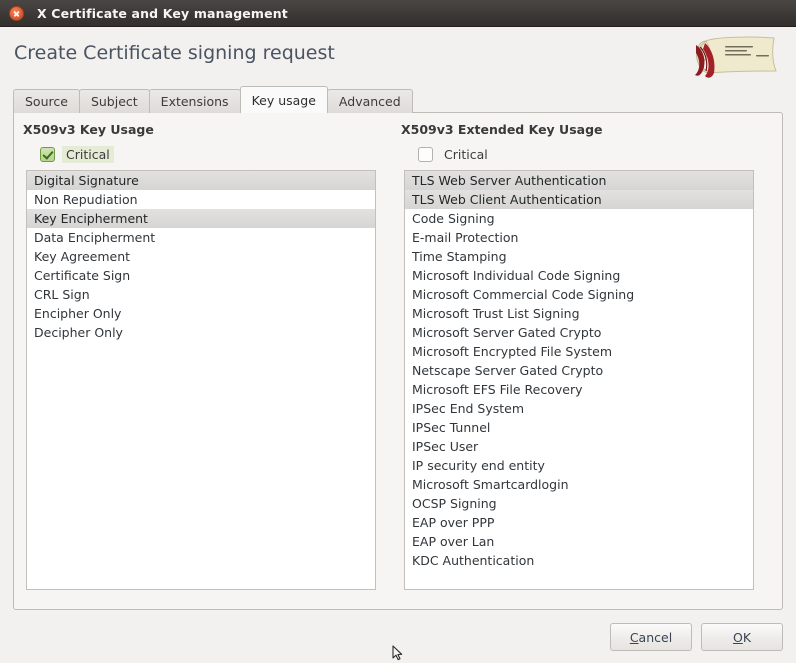  What do you see at coordinates (194, 101) in the screenshot?
I see `tab-extensions: Extensions` at bounding box center [194, 101].